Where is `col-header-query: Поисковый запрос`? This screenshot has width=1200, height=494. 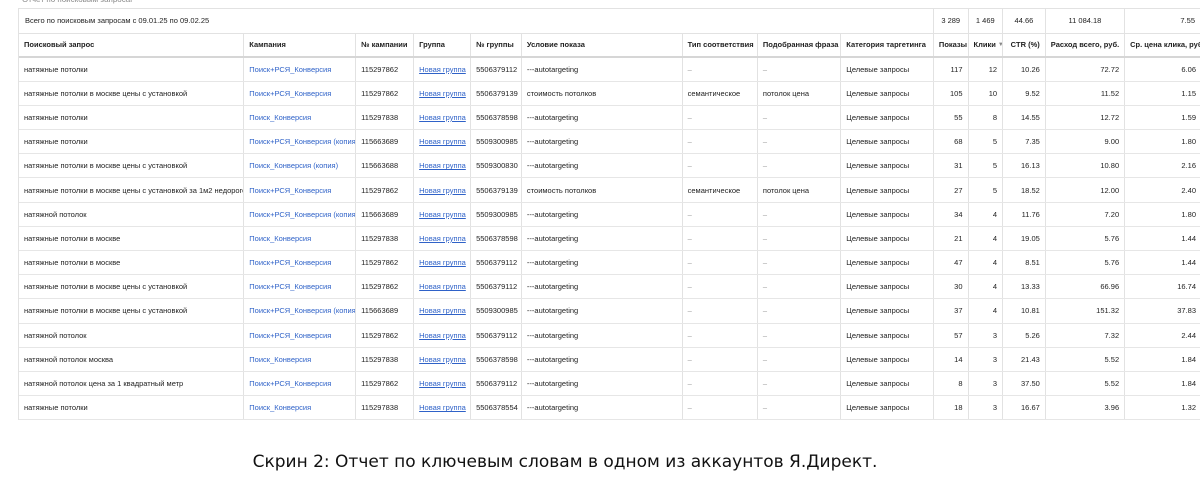 col-header-query: Поисковый запрос is located at coordinates (131, 45).